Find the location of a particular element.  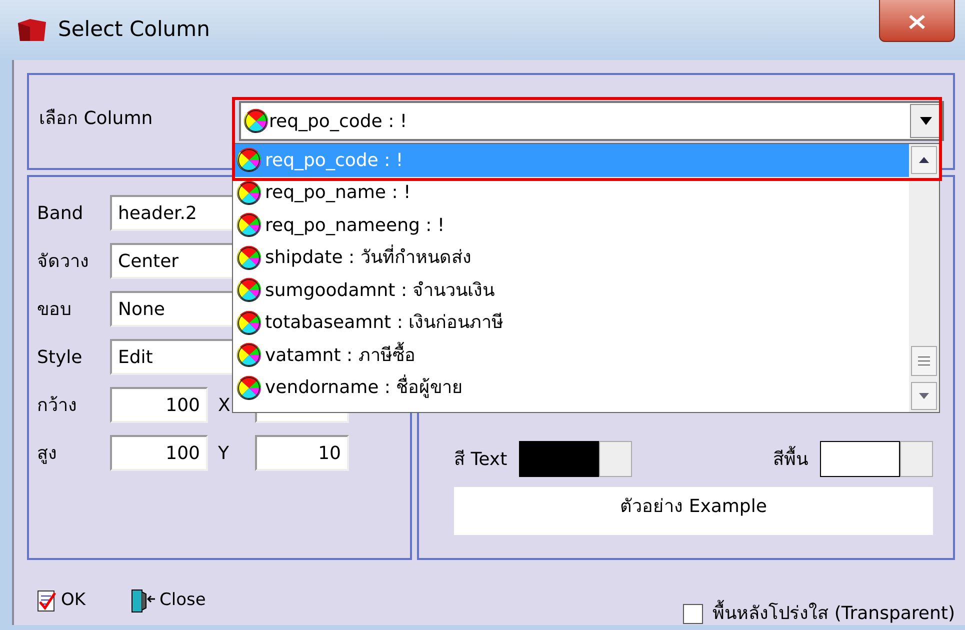

color-label: สีพื้น is located at coordinates (790, 459).